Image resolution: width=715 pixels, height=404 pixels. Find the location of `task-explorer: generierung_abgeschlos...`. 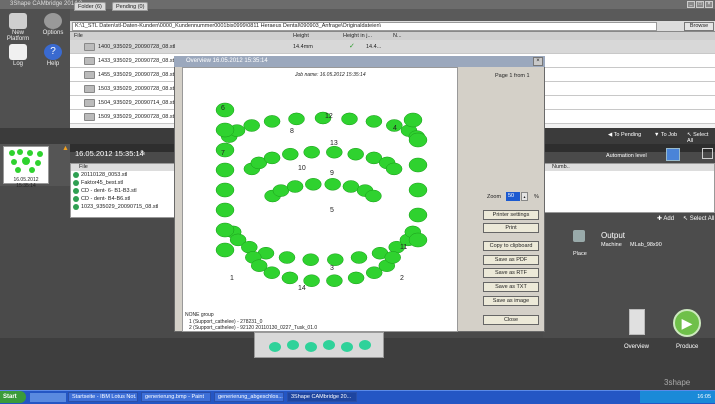

task-explorer: generierung_abgeschlos... is located at coordinates (249, 397).